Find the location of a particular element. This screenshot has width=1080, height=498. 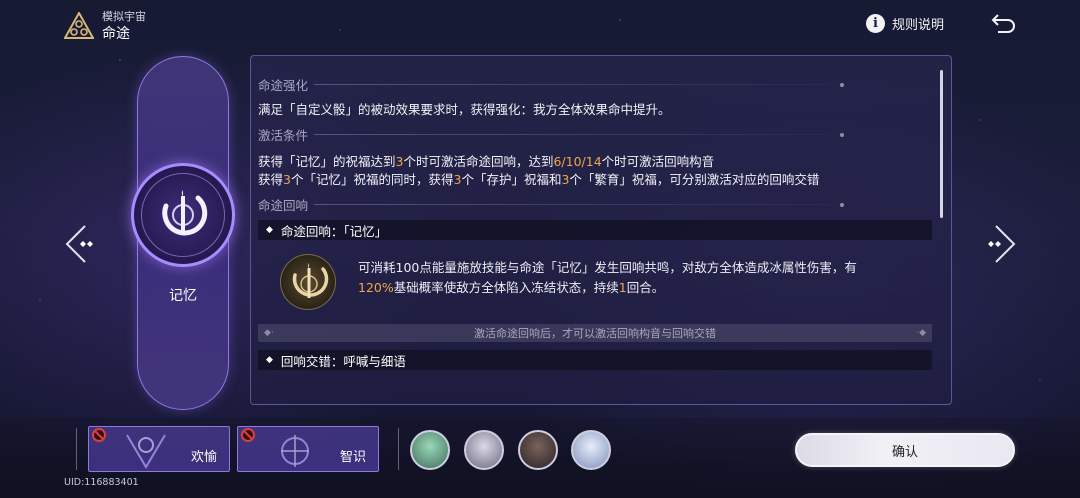

ability-label: 智识 is located at coordinates (352, 457).